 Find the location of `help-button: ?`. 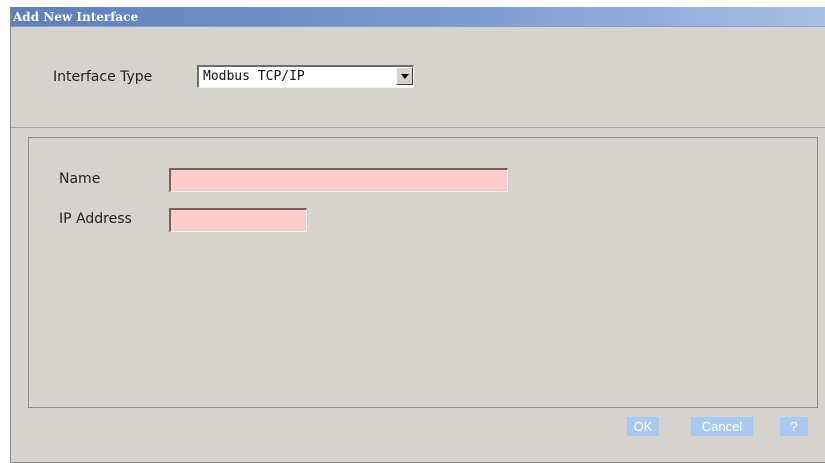

help-button: ? is located at coordinates (794, 426).